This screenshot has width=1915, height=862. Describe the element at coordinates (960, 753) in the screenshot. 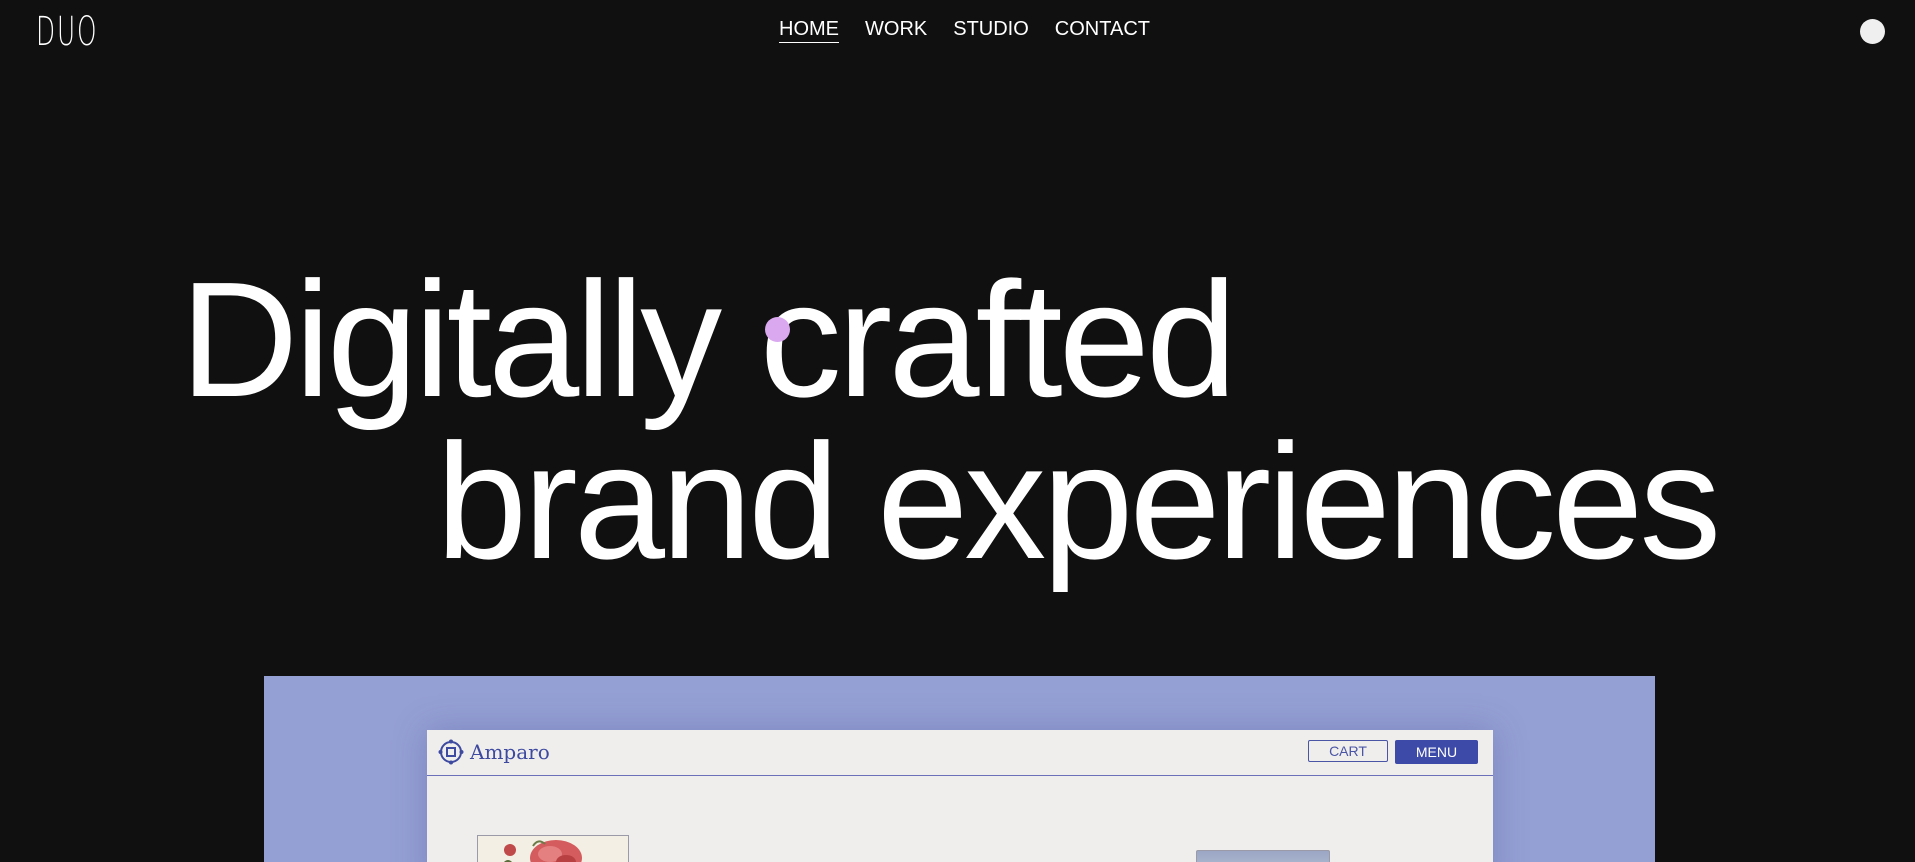

I see `mock-header: Amparo CART MENU` at that location.